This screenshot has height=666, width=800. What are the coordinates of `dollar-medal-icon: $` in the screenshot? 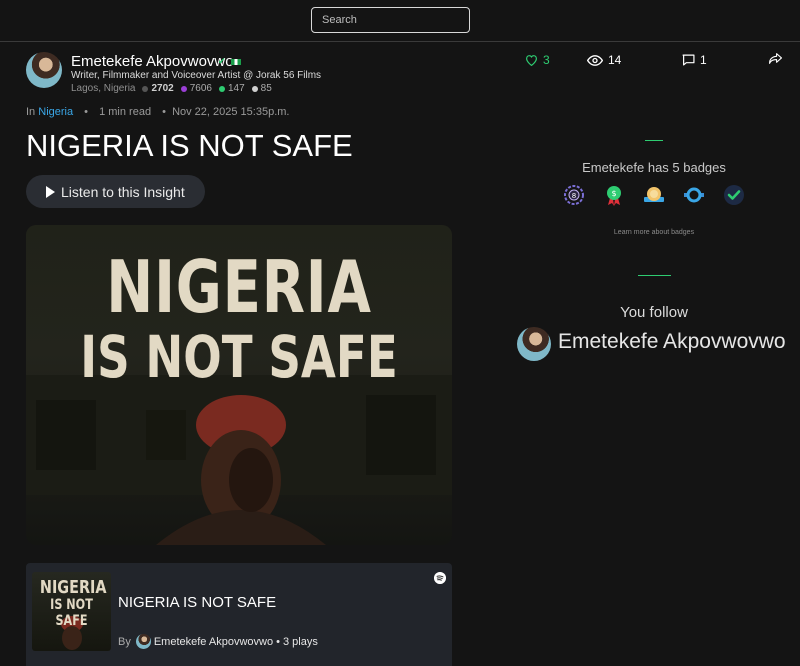 It's located at (614, 195).